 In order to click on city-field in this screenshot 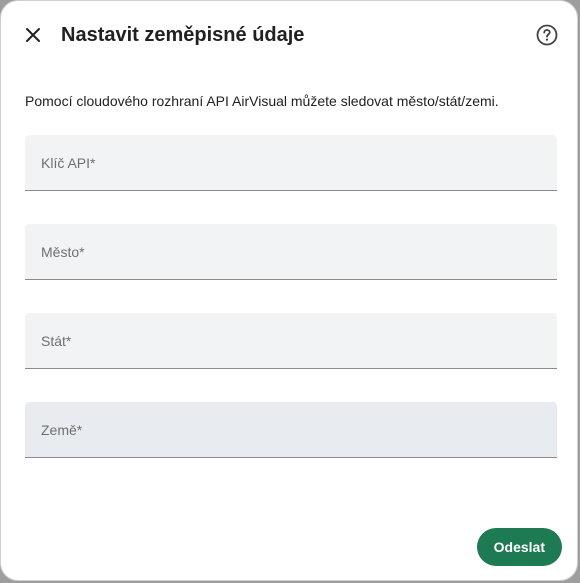, I will do `click(291, 252)`.